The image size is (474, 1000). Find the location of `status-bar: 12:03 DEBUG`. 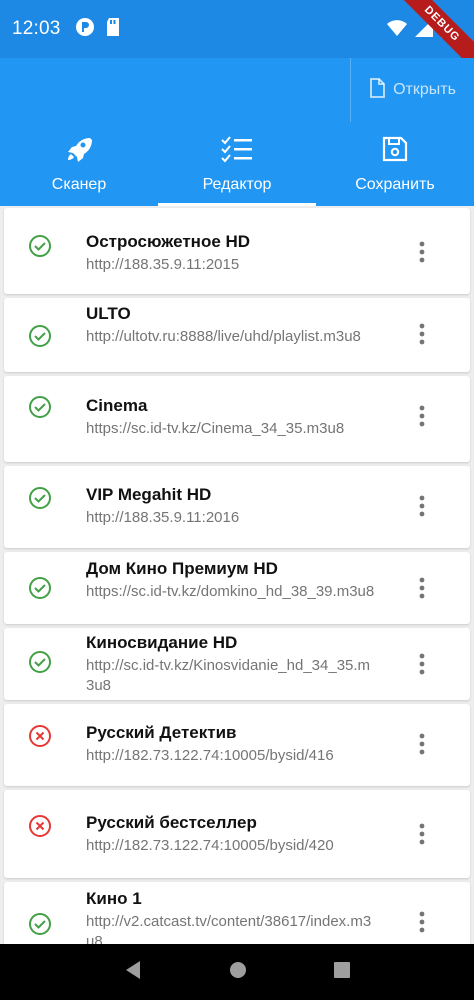

status-bar: 12:03 DEBUG is located at coordinates (237, 37).